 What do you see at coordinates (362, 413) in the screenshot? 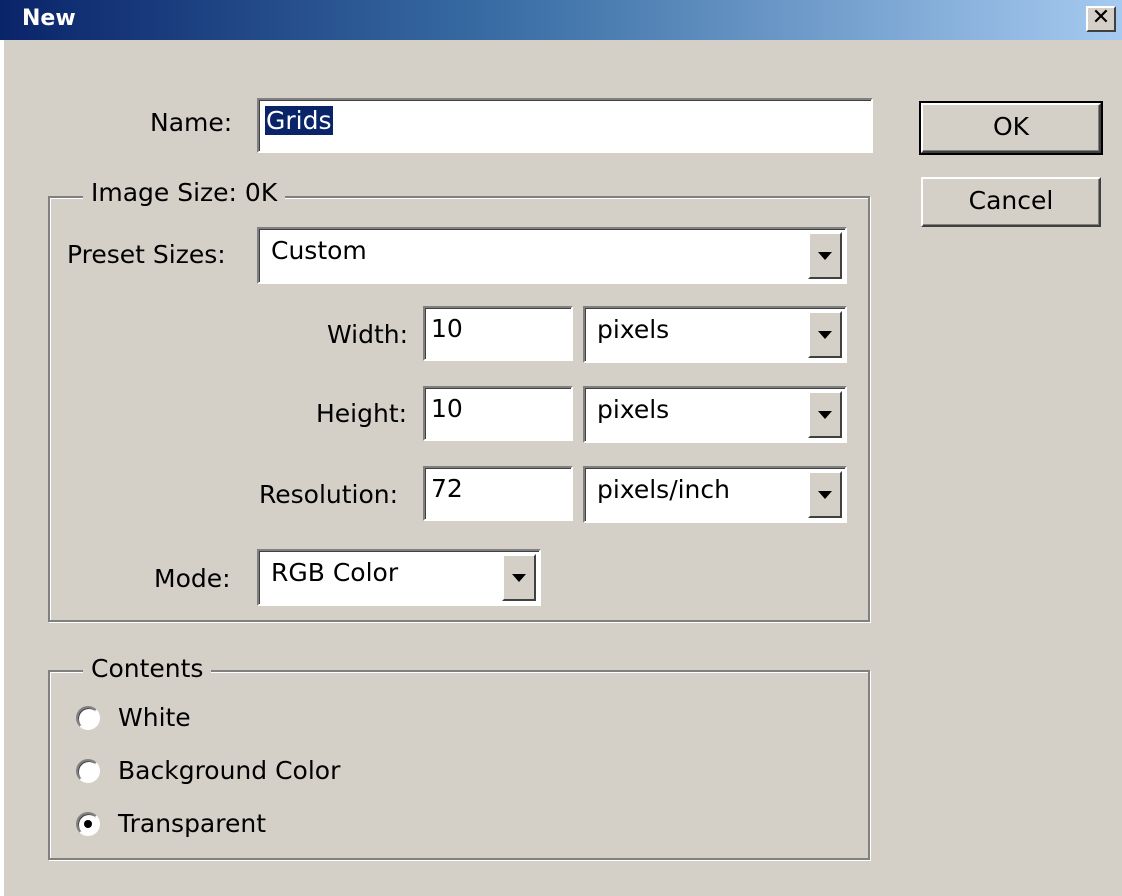
I see `height-label: Height:` at bounding box center [362, 413].